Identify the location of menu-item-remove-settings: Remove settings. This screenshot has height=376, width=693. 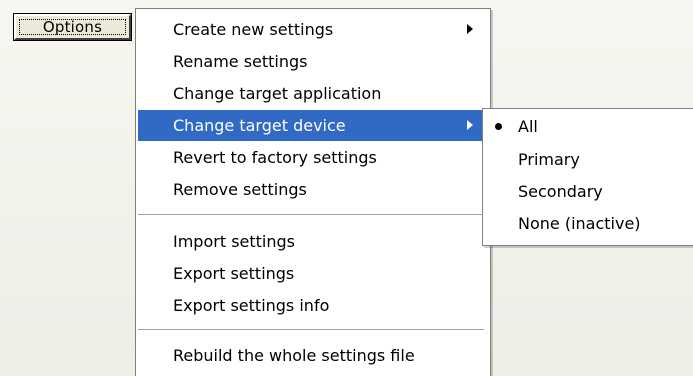
(313, 189).